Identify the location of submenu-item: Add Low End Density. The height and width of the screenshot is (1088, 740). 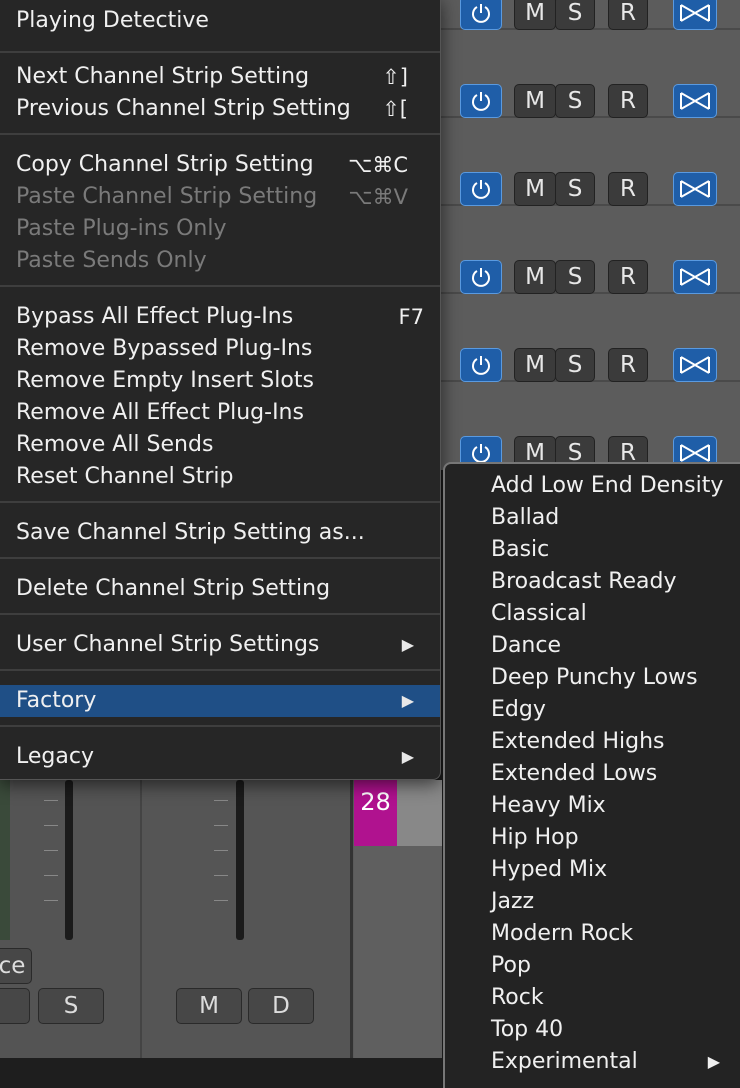
(615, 486).